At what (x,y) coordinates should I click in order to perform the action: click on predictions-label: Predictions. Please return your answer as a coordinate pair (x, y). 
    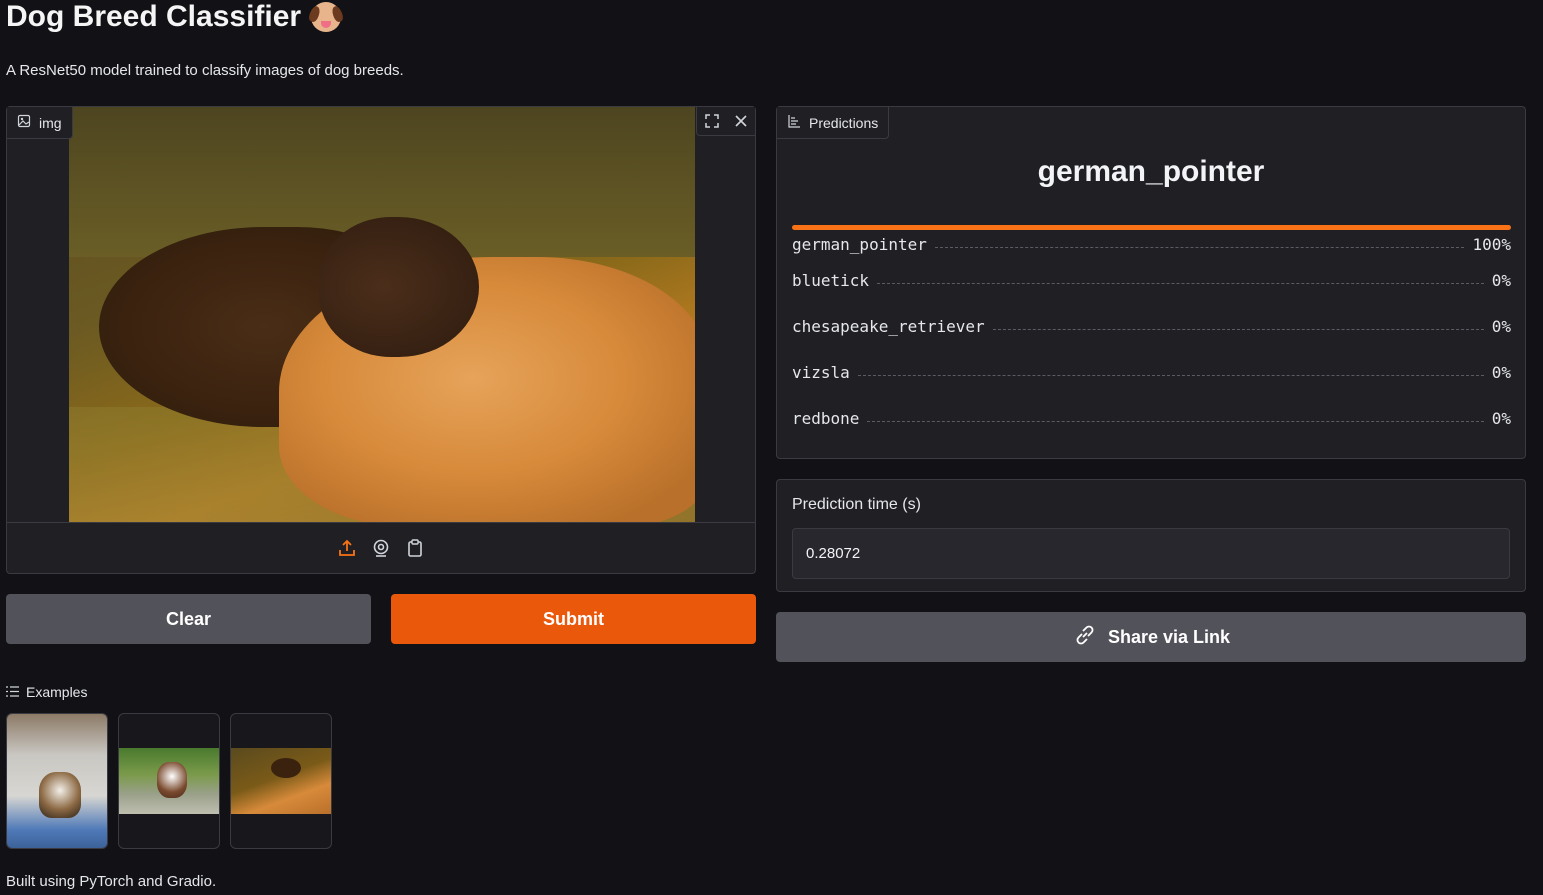
    Looking at the image, I should click on (833, 123).